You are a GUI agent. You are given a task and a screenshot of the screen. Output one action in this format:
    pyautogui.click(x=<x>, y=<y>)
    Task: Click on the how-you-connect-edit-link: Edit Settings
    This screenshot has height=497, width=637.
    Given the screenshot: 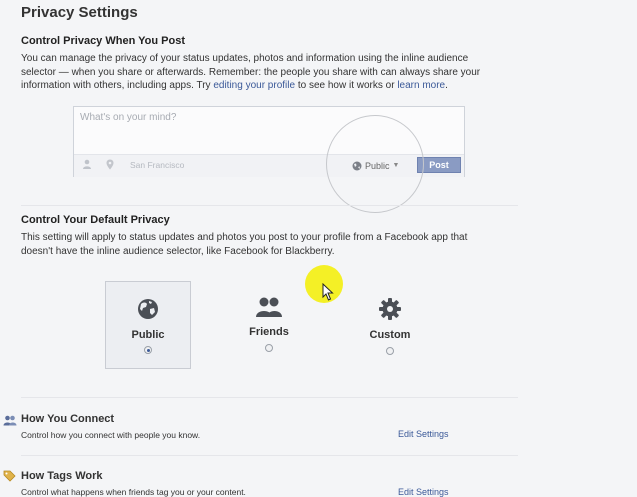 What is the action you would take?
    pyautogui.click(x=423, y=434)
    